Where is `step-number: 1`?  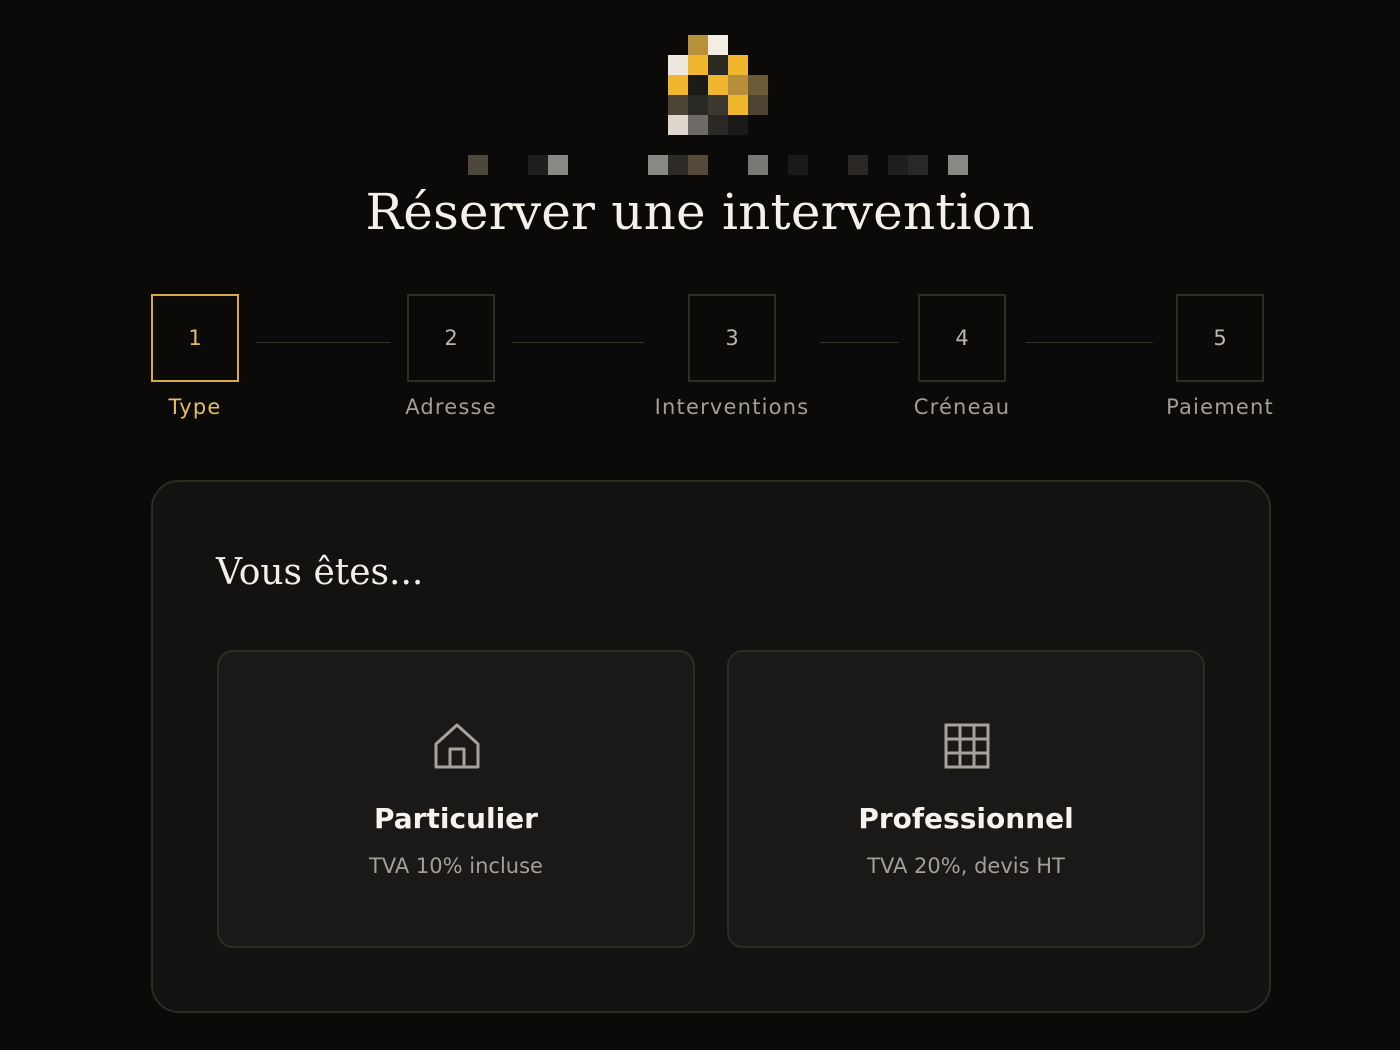 step-number: 1 is located at coordinates (195, 338).